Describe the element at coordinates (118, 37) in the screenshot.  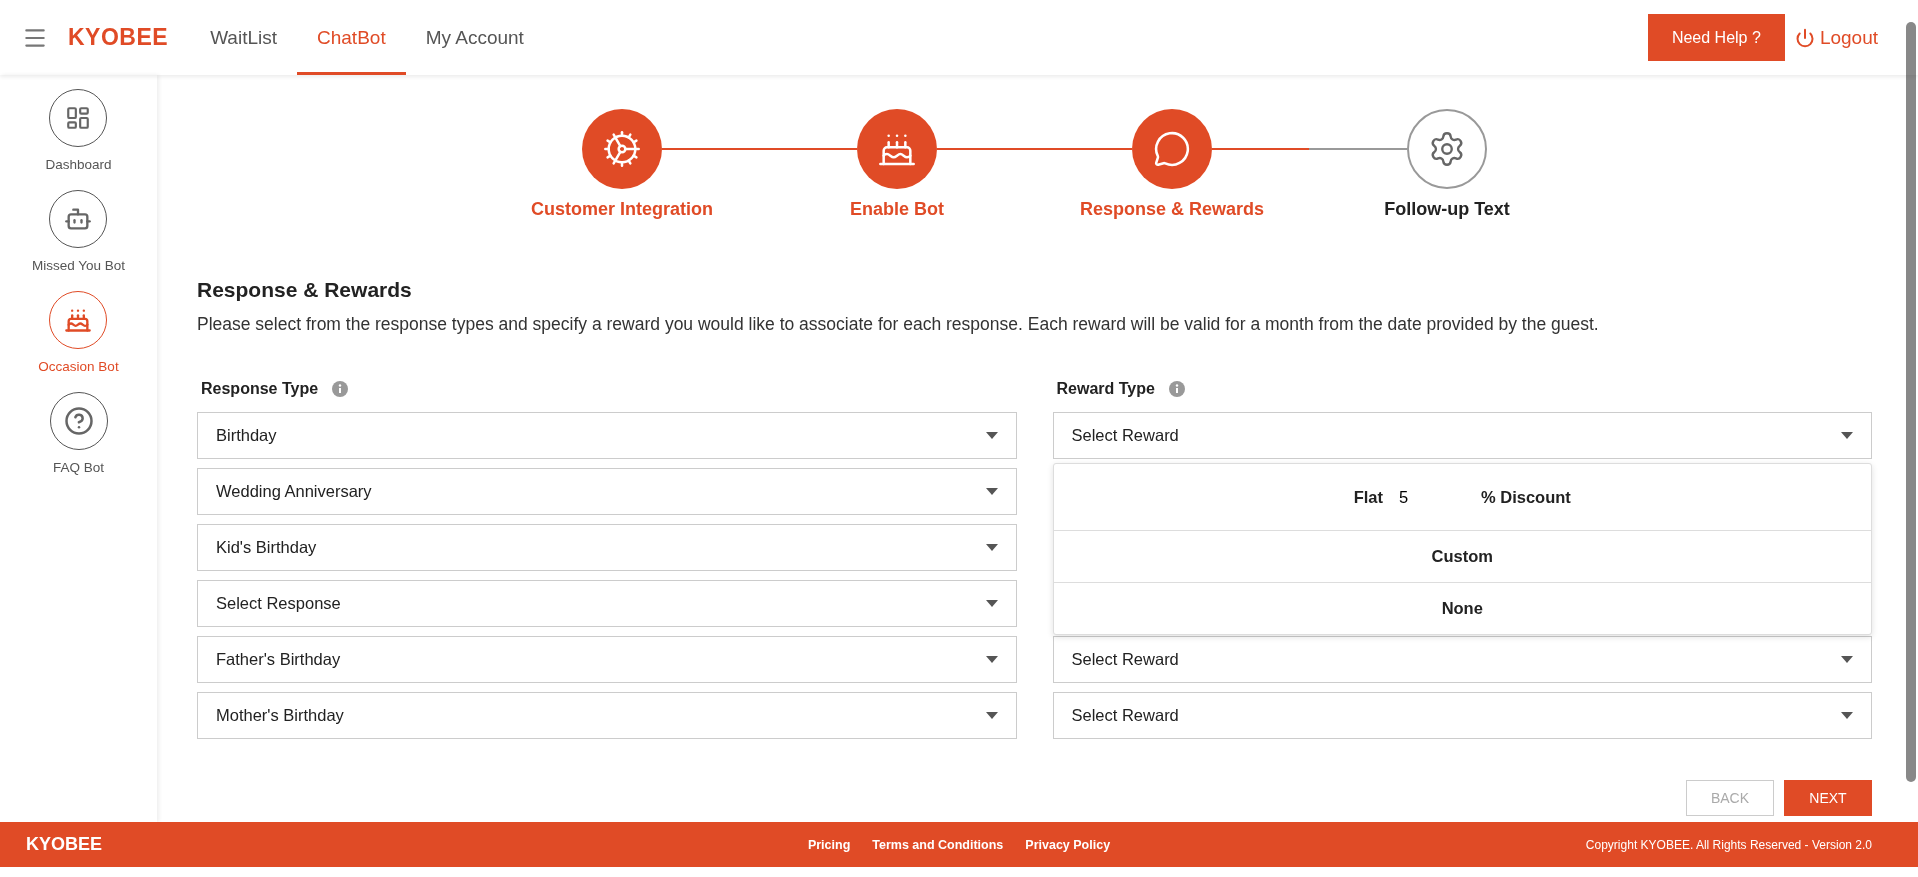
I see `logo: KYOBEE` at that location.